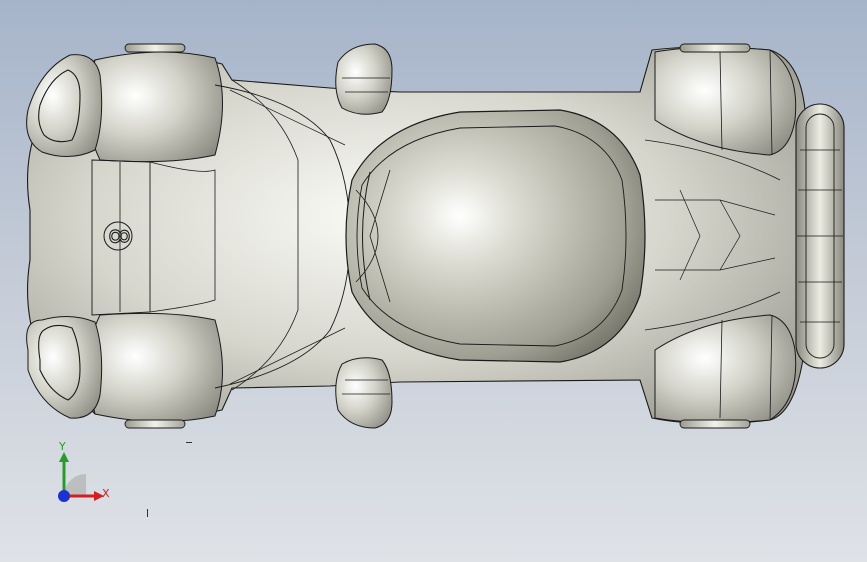 This screenshot has width=867, height=562. Describe the element at coordinates (715, 424) in the screenshot. I see `wheel-rear-bottom` at that location.